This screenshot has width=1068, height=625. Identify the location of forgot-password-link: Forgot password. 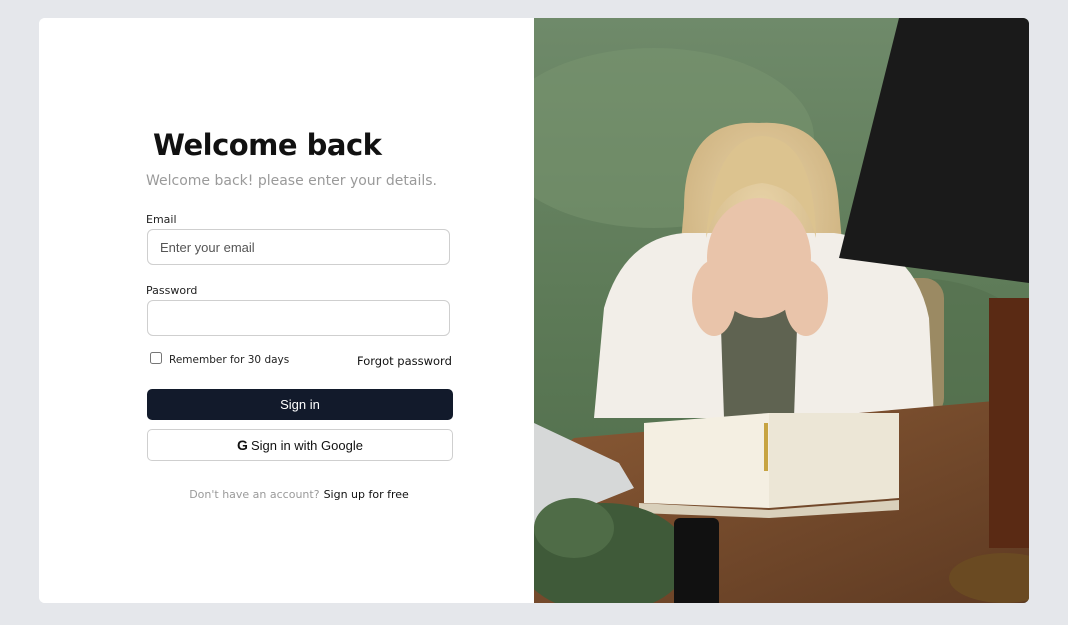
(404, 361).